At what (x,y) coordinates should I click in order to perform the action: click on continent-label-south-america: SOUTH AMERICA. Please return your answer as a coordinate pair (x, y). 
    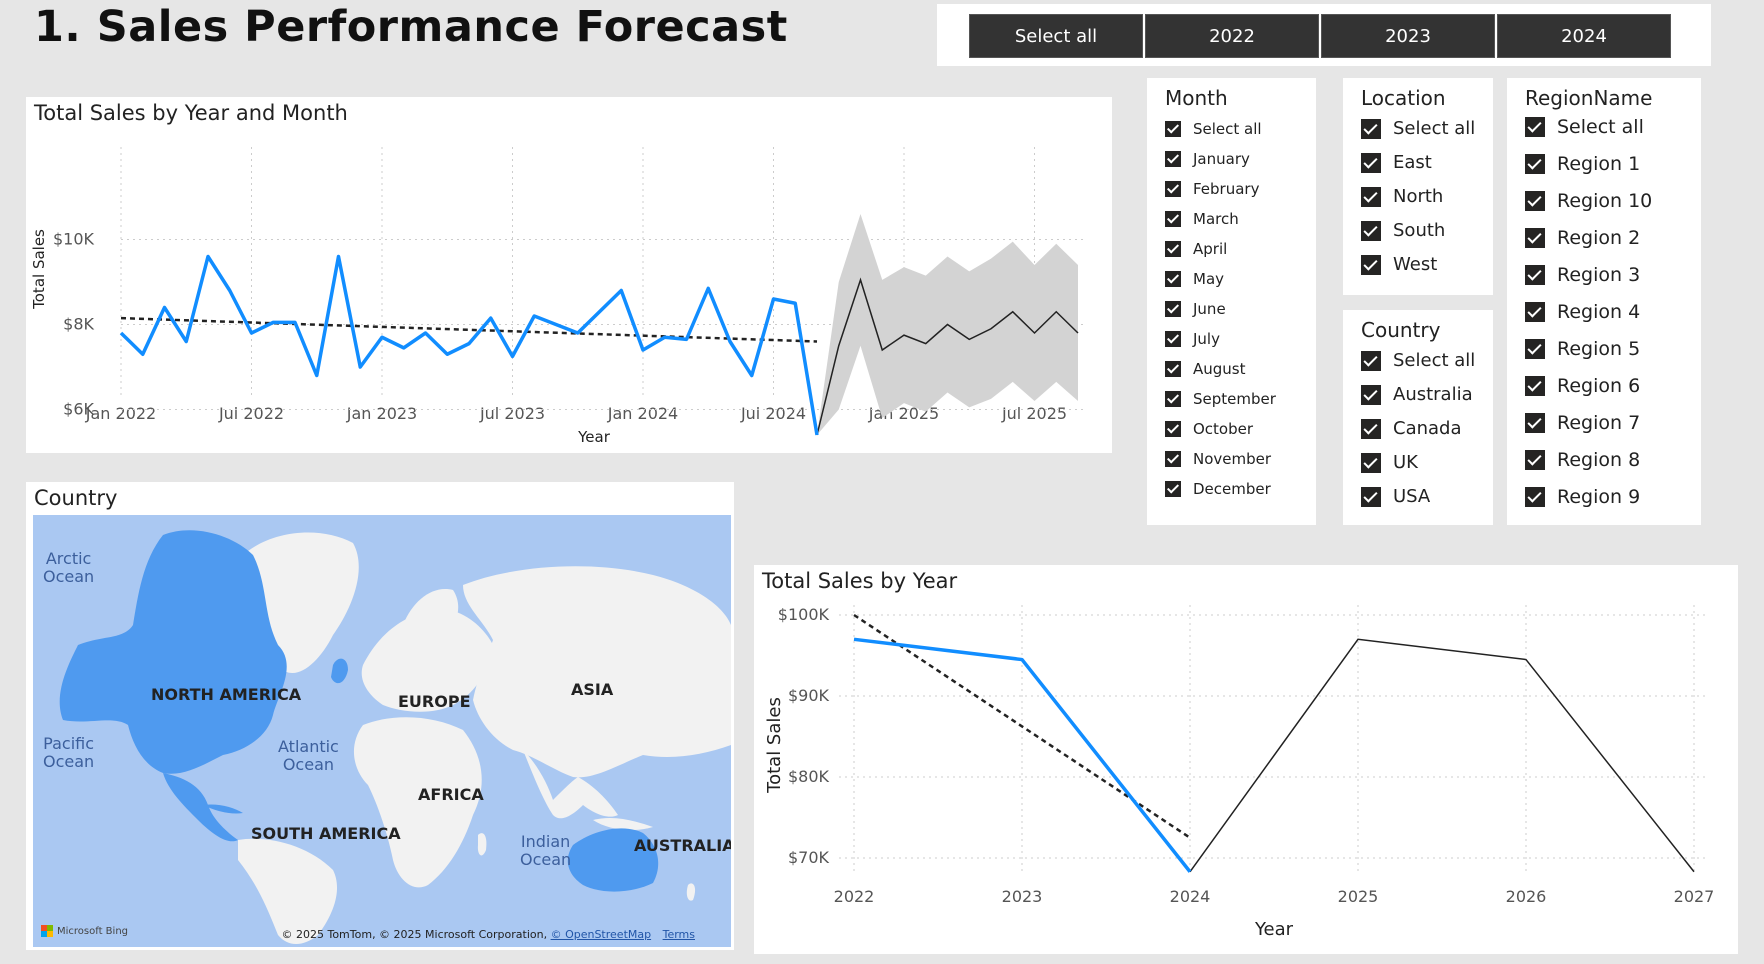
    Looking at the image, I should click on (326, 833).